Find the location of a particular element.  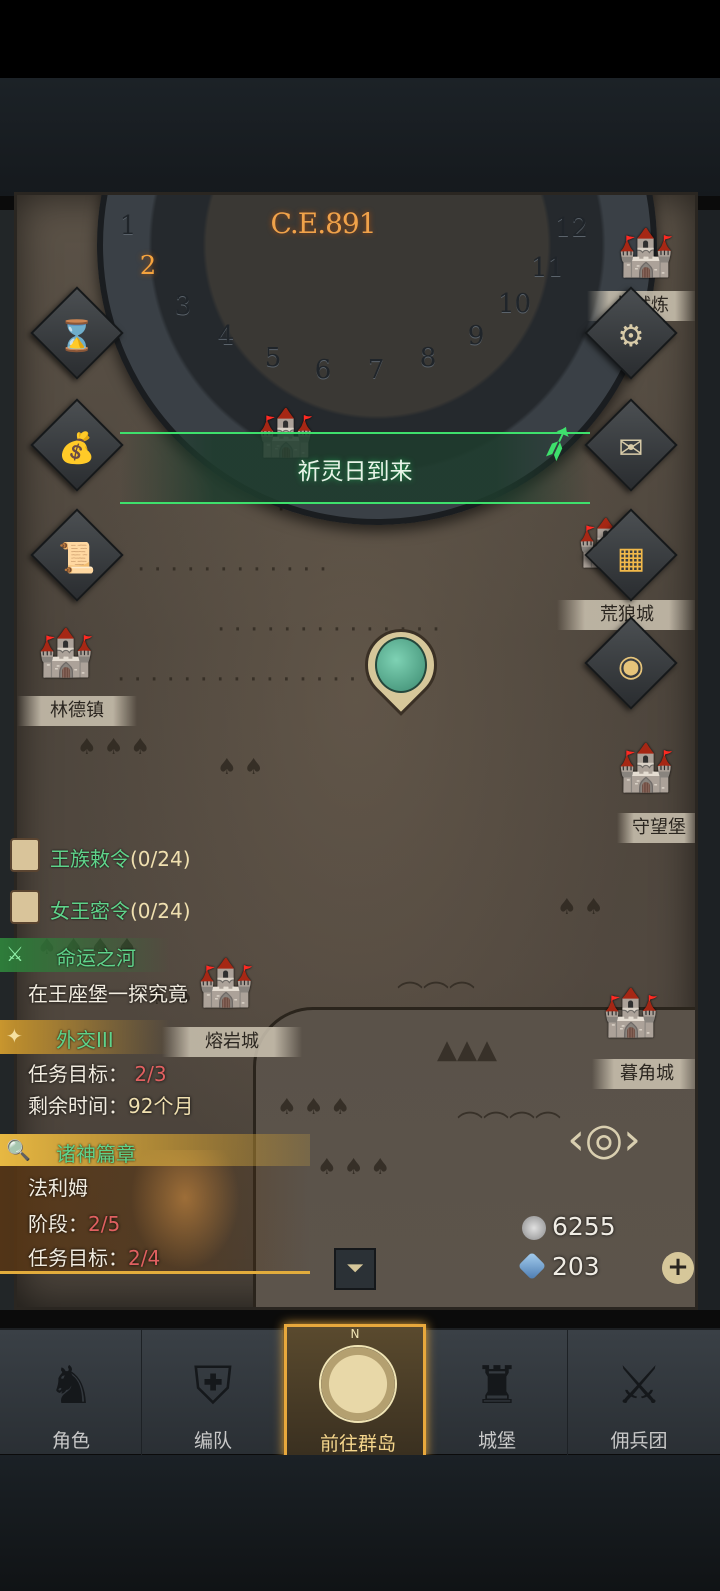

month-7: 7 is located at coordinates (376, 370).